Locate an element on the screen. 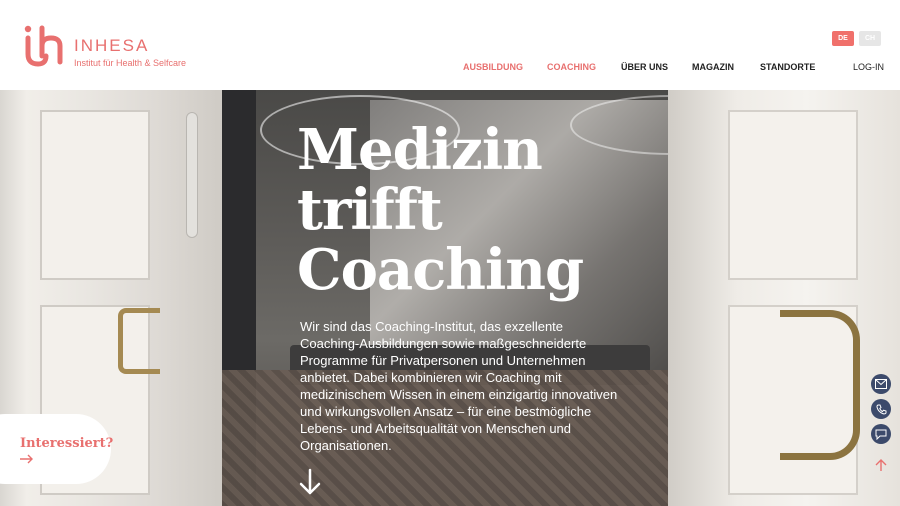 This screenshot has height=506, width=900. scroll-down-arrow-icon is located at coordinates (310, 482).